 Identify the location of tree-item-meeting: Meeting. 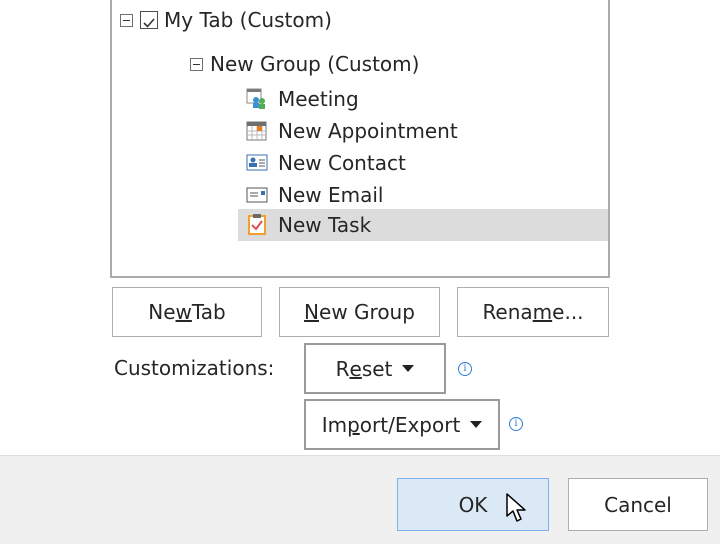
(423, 100).